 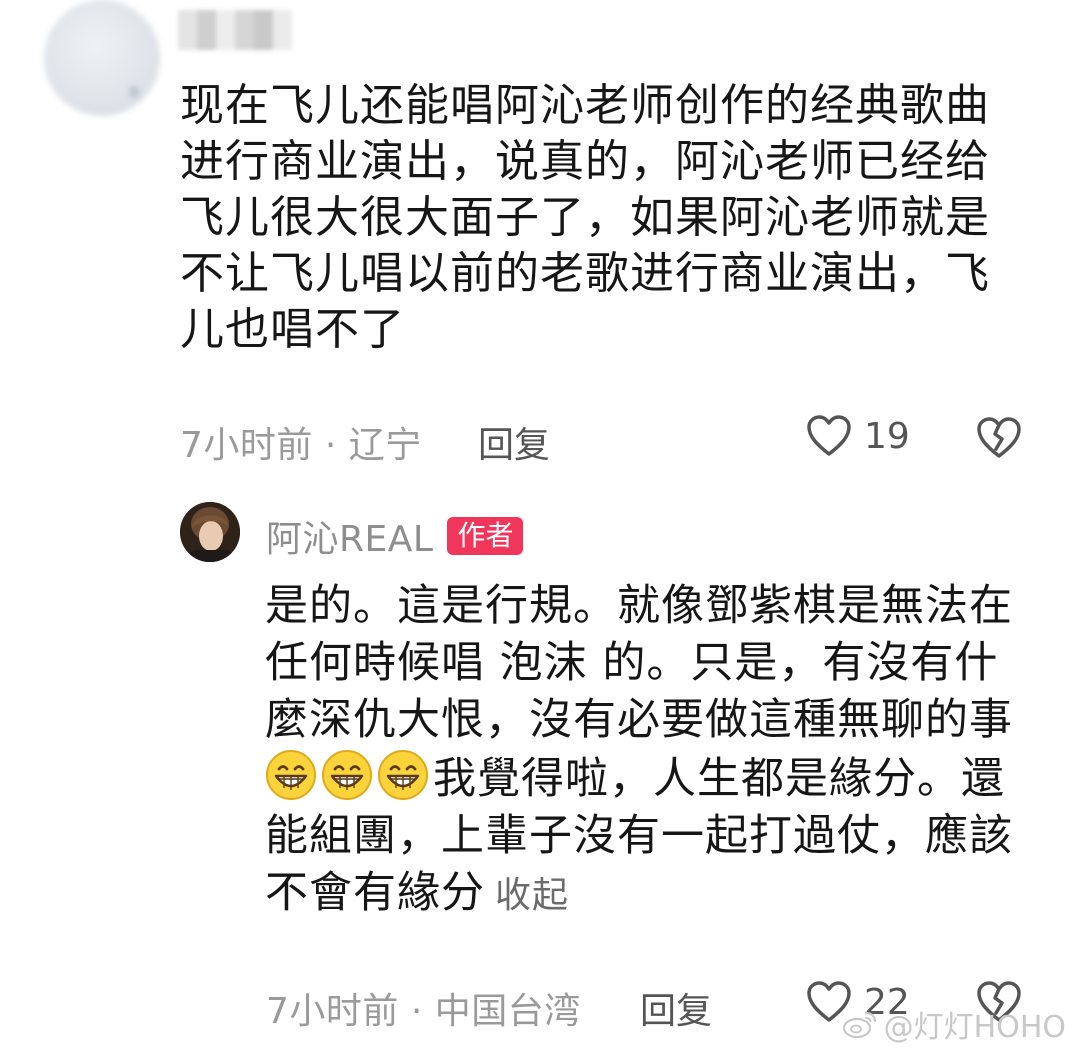 I want to click on reply-meta: 7小时前 · 中国台湾, so click(x=423, y=1008).